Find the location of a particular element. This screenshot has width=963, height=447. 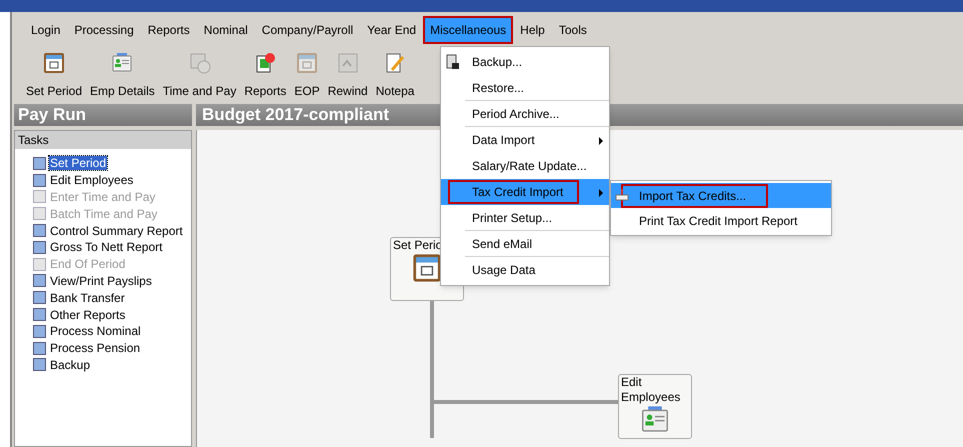

task-link: Process Nominal is located at coordinates (95, 331).